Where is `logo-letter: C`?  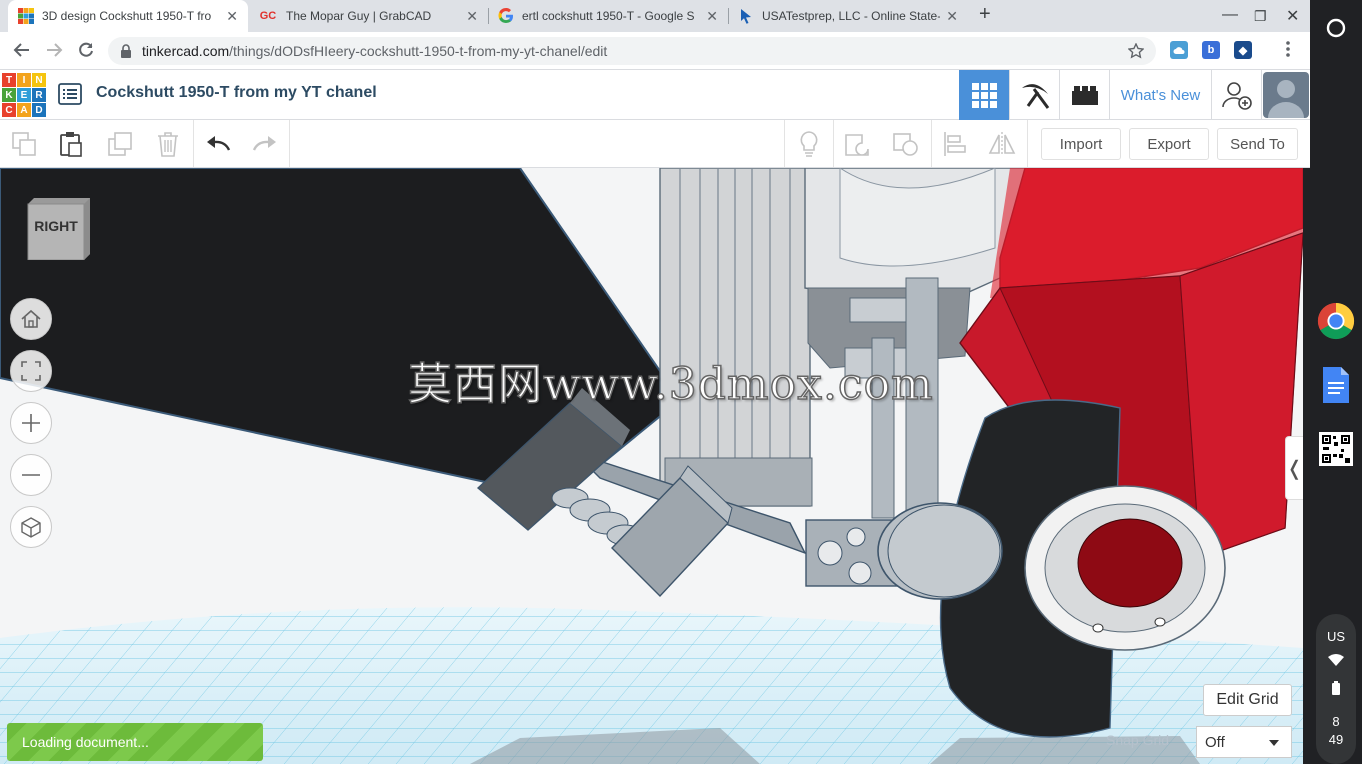
logo-letter: C is located at coordinates (9, 110).